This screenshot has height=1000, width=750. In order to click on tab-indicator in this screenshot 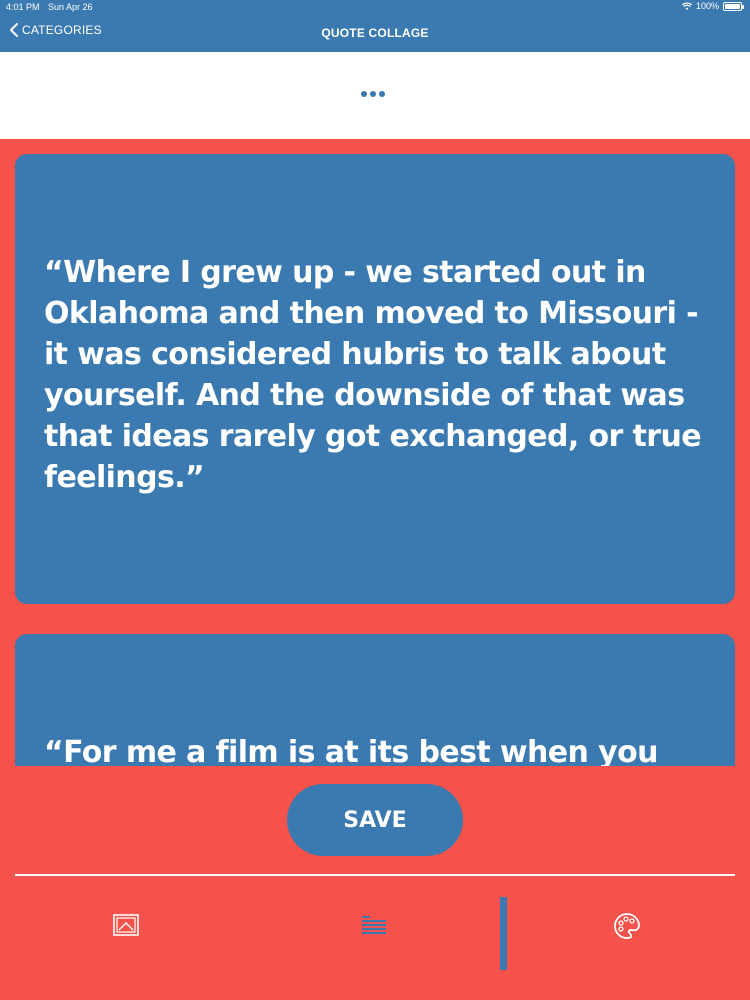, I will do `click(503, 933)`.